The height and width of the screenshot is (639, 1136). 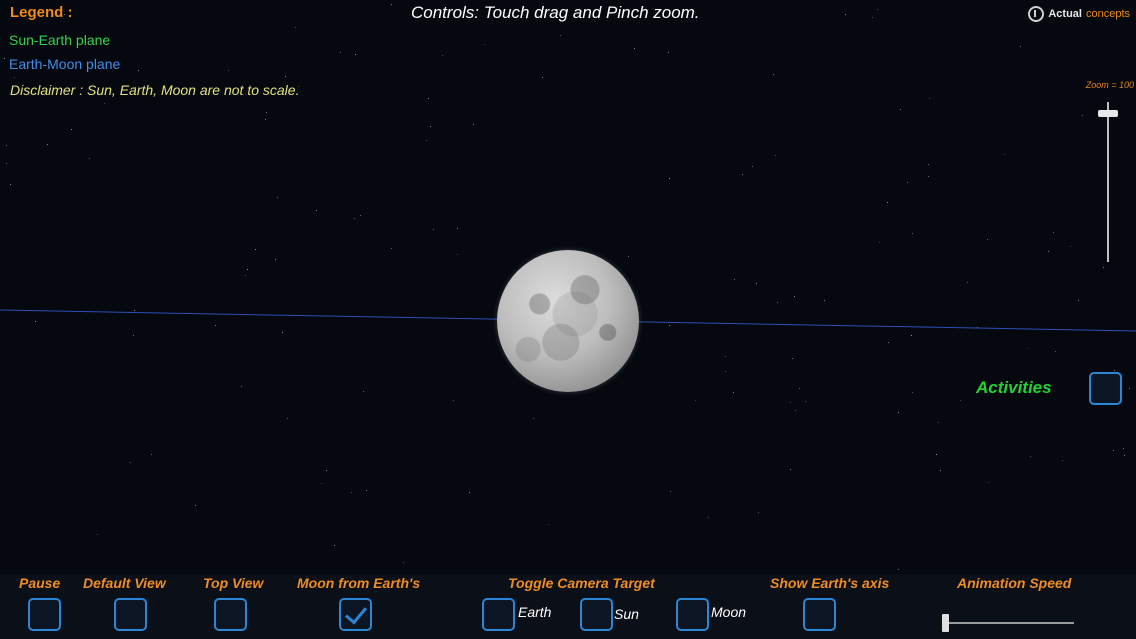 What do you see at coordinates (40, 583) in the screenshot?
I see `pause-label: Pause` at bounding box center [40, 583].